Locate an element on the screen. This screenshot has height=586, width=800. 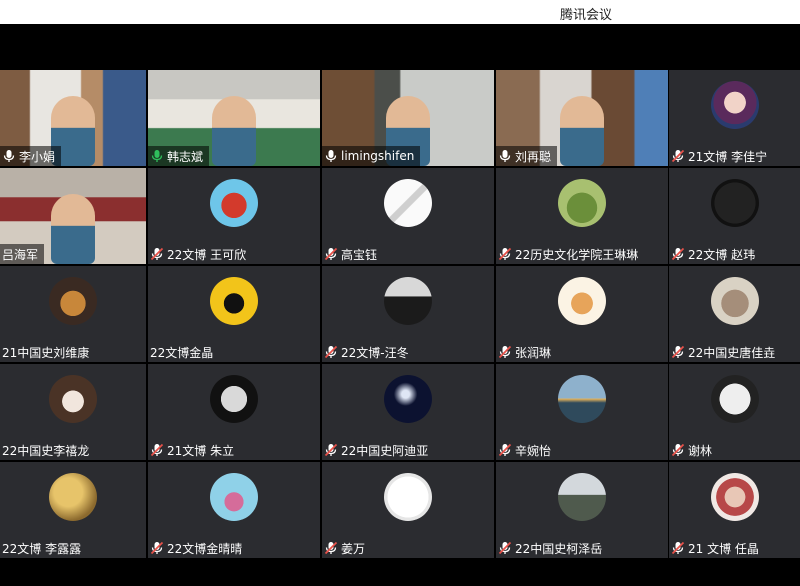
participant-tile: 姜万 is located at coordinates (408, 510).